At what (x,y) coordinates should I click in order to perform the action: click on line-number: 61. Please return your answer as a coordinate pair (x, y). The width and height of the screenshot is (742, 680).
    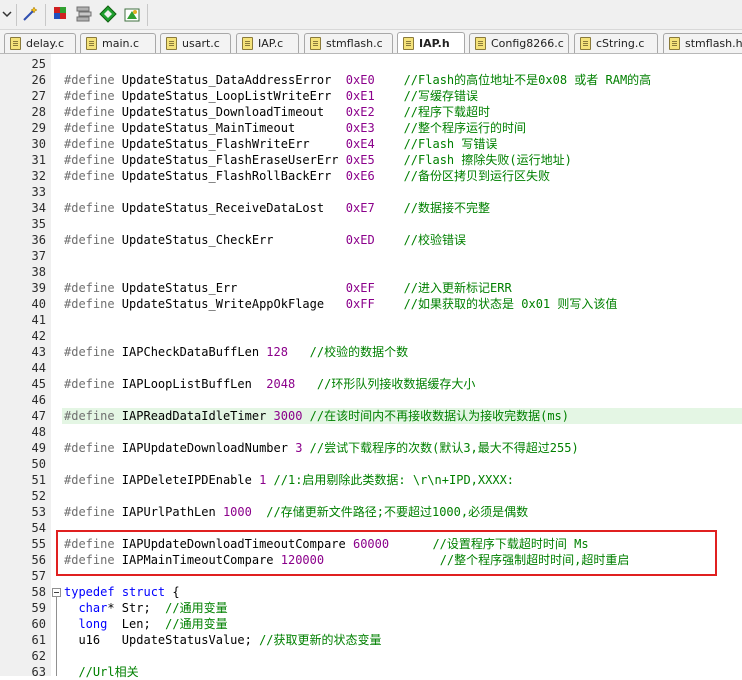
    Looking at the image, I should click on (38, 640).